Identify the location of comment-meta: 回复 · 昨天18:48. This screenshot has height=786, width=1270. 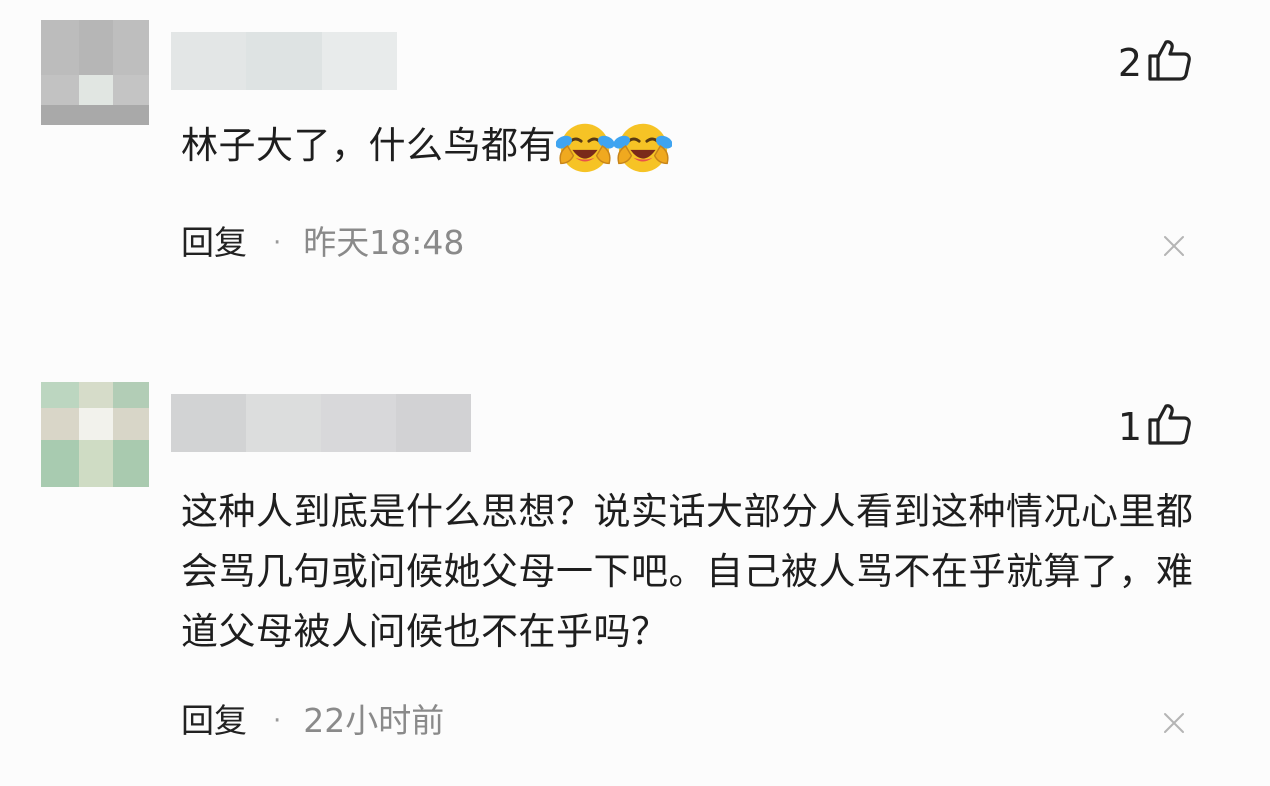
(322, 242).